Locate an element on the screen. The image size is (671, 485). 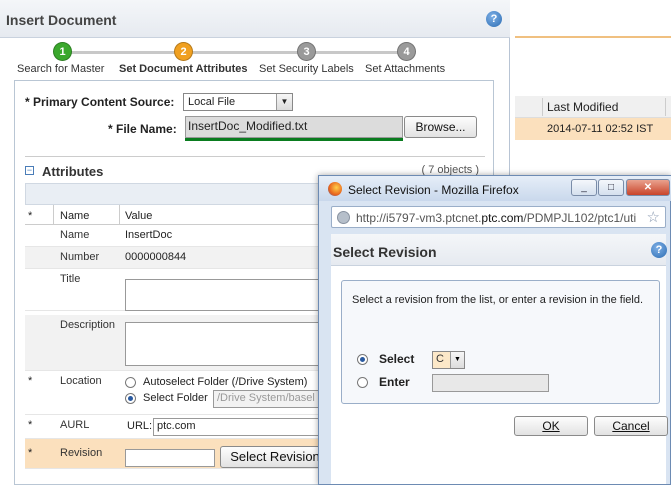
select-folder-label: Select Folder is located at coordinates (175, 398).